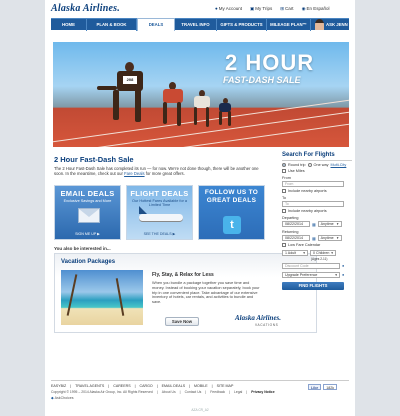 The height and width of the screenshot is (416, 400). What do you see at coordinates (58, 386) in the screenshot?
I see `footer-link-easybiz: EASYBIZ` at bounding box center [58, 386].